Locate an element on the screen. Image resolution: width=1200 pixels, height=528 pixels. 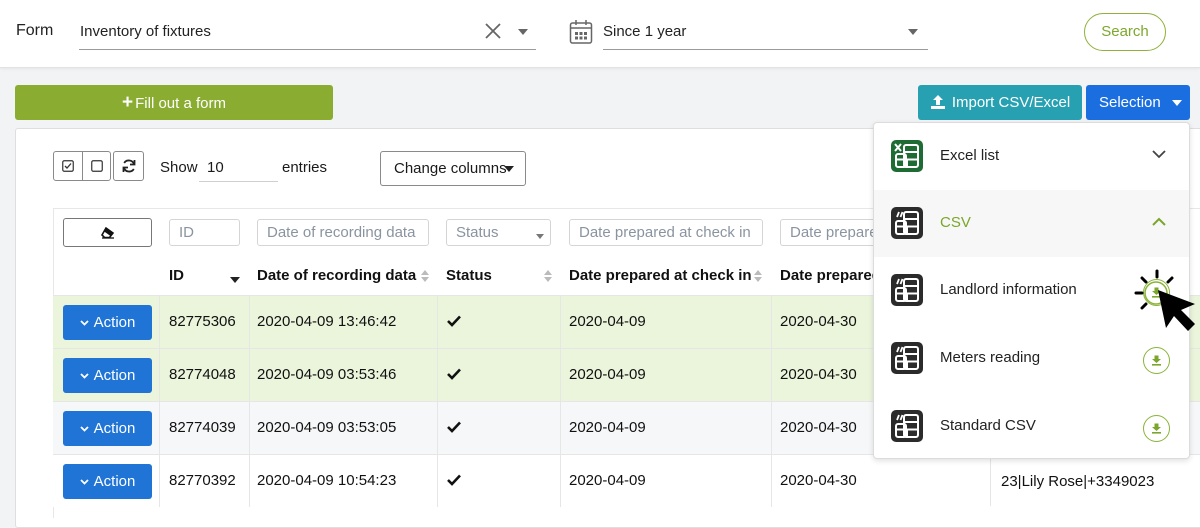
change-columns-button: Change columns is located at coordinates (453, 168).